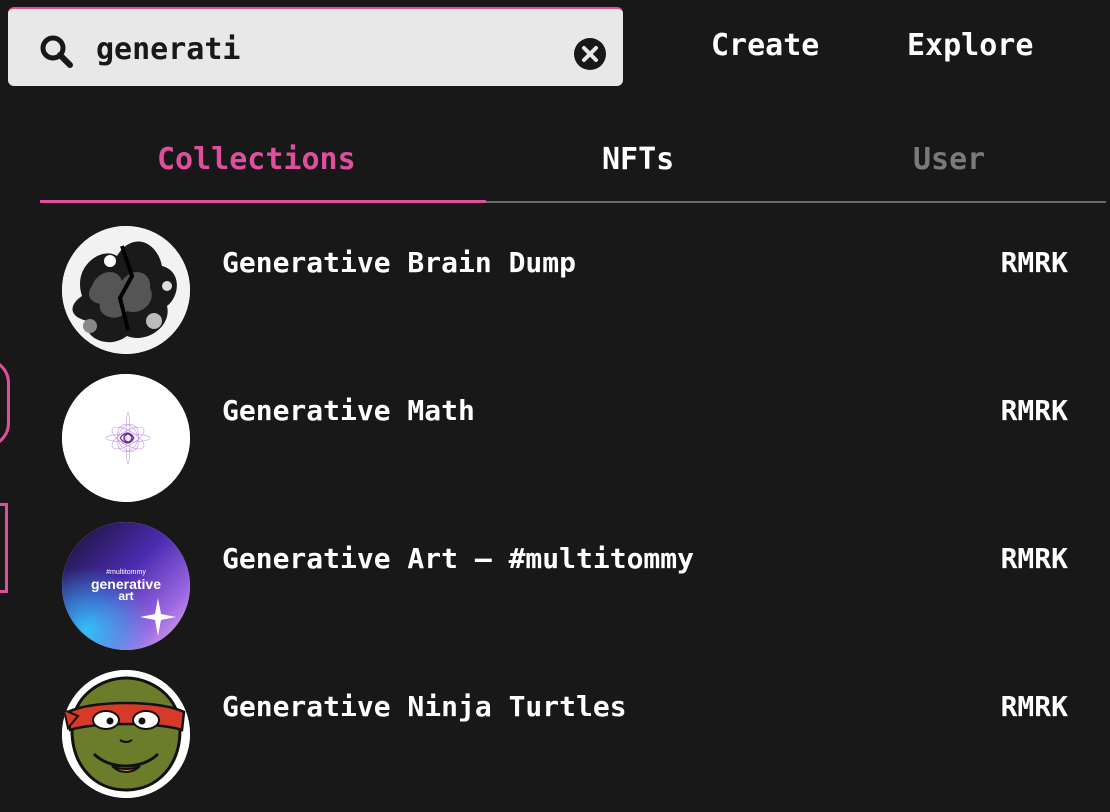  Describe the element at coordinates (326, 49) in the screenshot. I see `search-input` at that location.